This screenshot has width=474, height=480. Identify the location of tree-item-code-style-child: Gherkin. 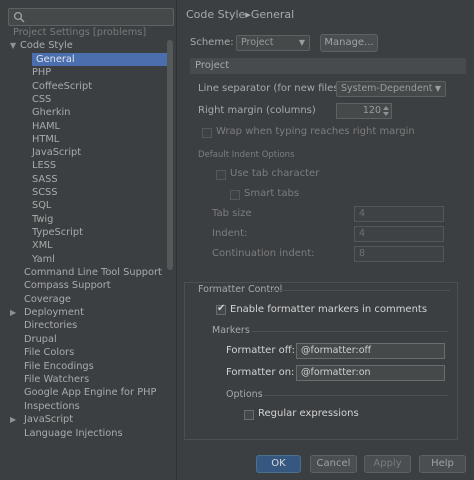
(51, 112).